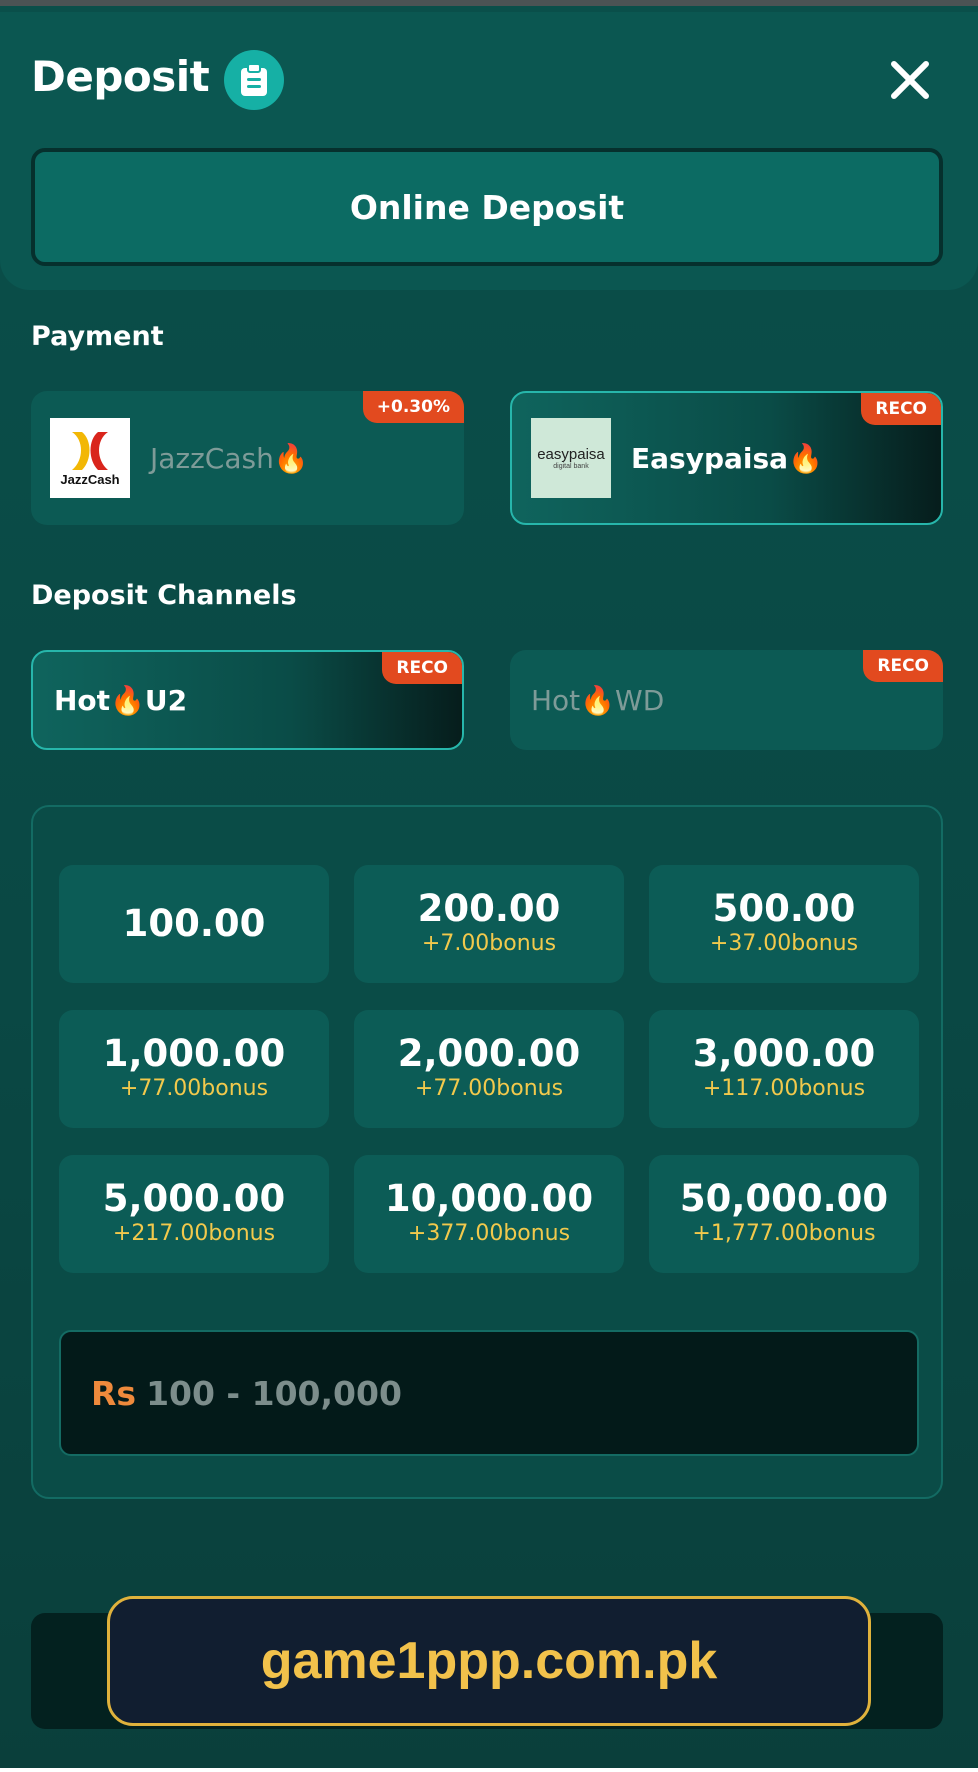  I want to click on amount-option-1000: 1,000.00 +77.00bonus, so click(194, 1069).